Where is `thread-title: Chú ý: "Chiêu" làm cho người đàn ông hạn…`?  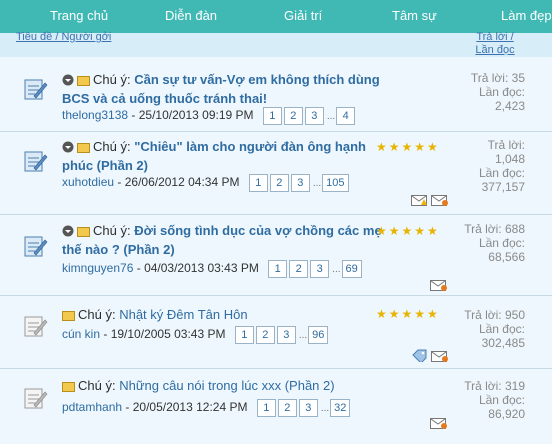 thread-title: Chú ý: "Chiêu" làm cho người đàn ông hạn… is located at coordinates (222, 156).